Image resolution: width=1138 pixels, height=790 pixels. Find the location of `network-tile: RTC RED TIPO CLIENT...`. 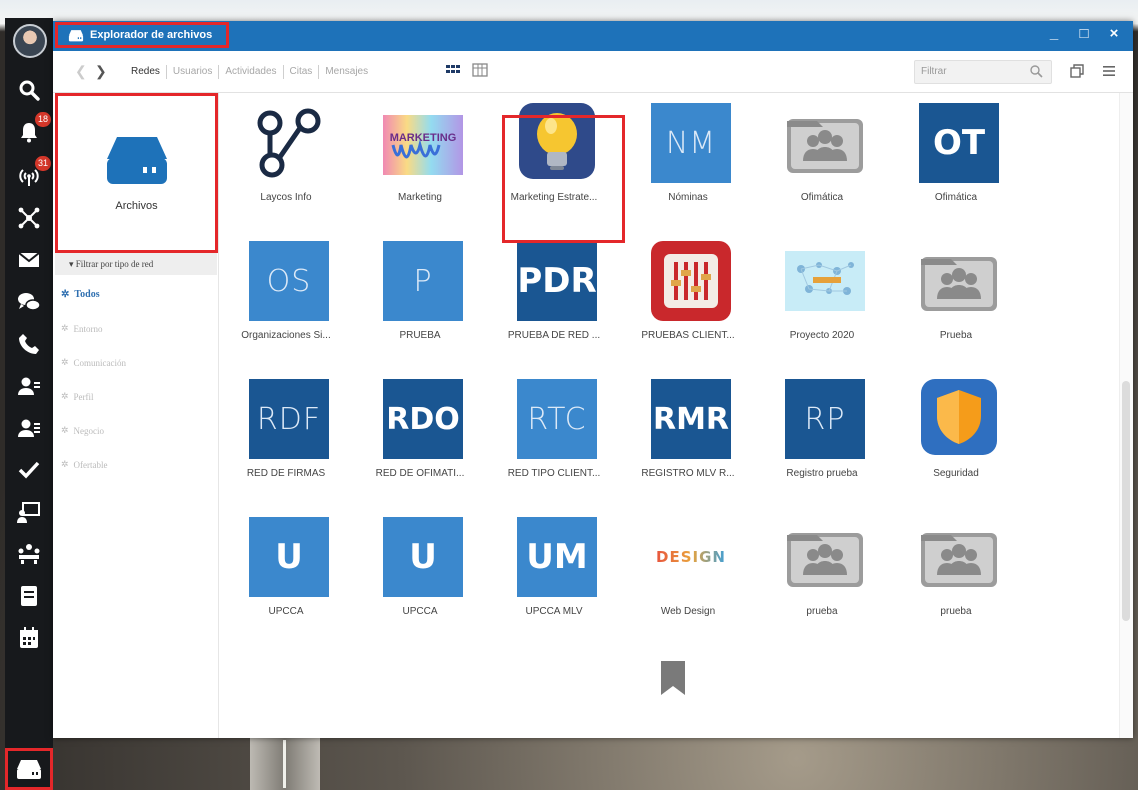

network-tile: RTC RED TIPO CLIENT... is located at coordinates (554, 433).